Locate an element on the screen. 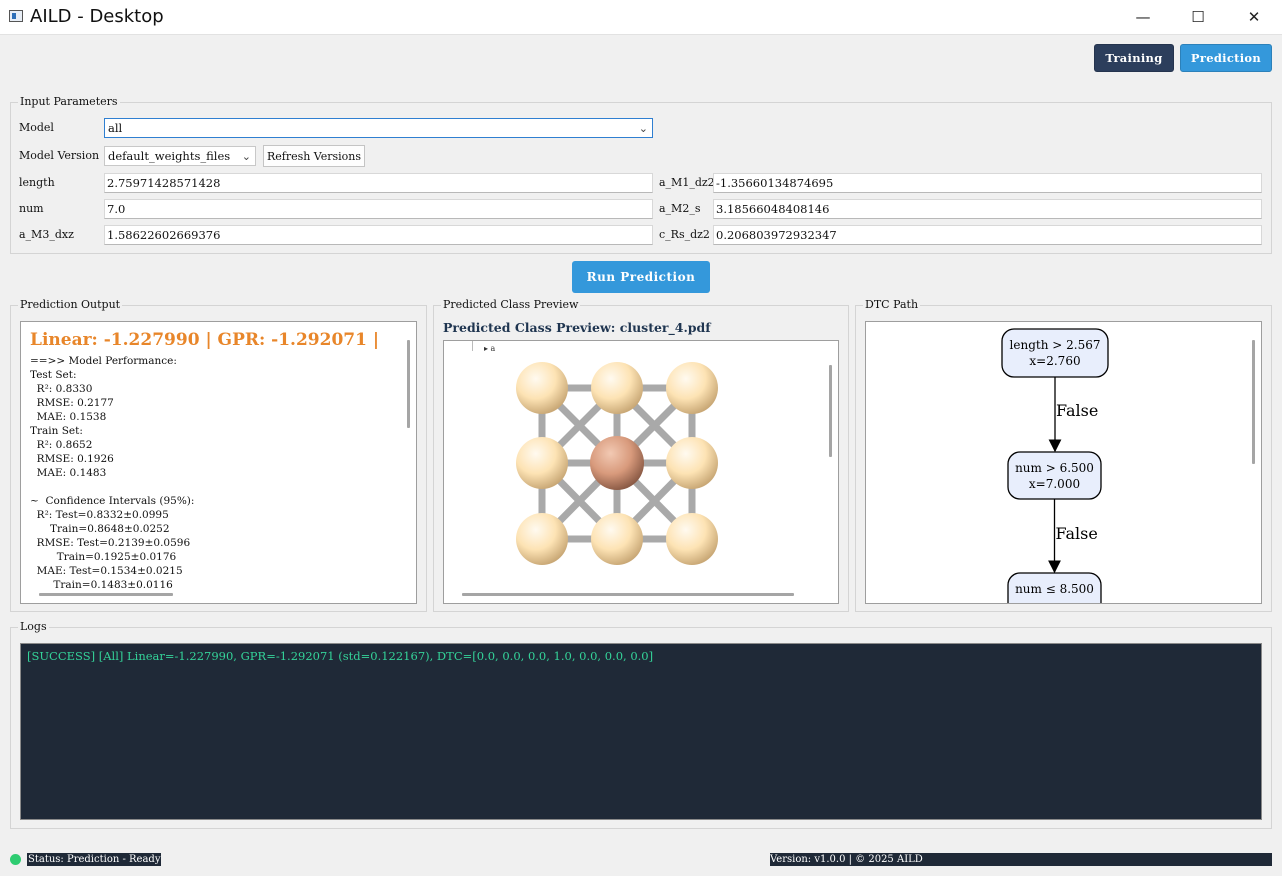 This screenshot has width=1282, height=876. model-select-value: all is located at coordinates (115, 128).